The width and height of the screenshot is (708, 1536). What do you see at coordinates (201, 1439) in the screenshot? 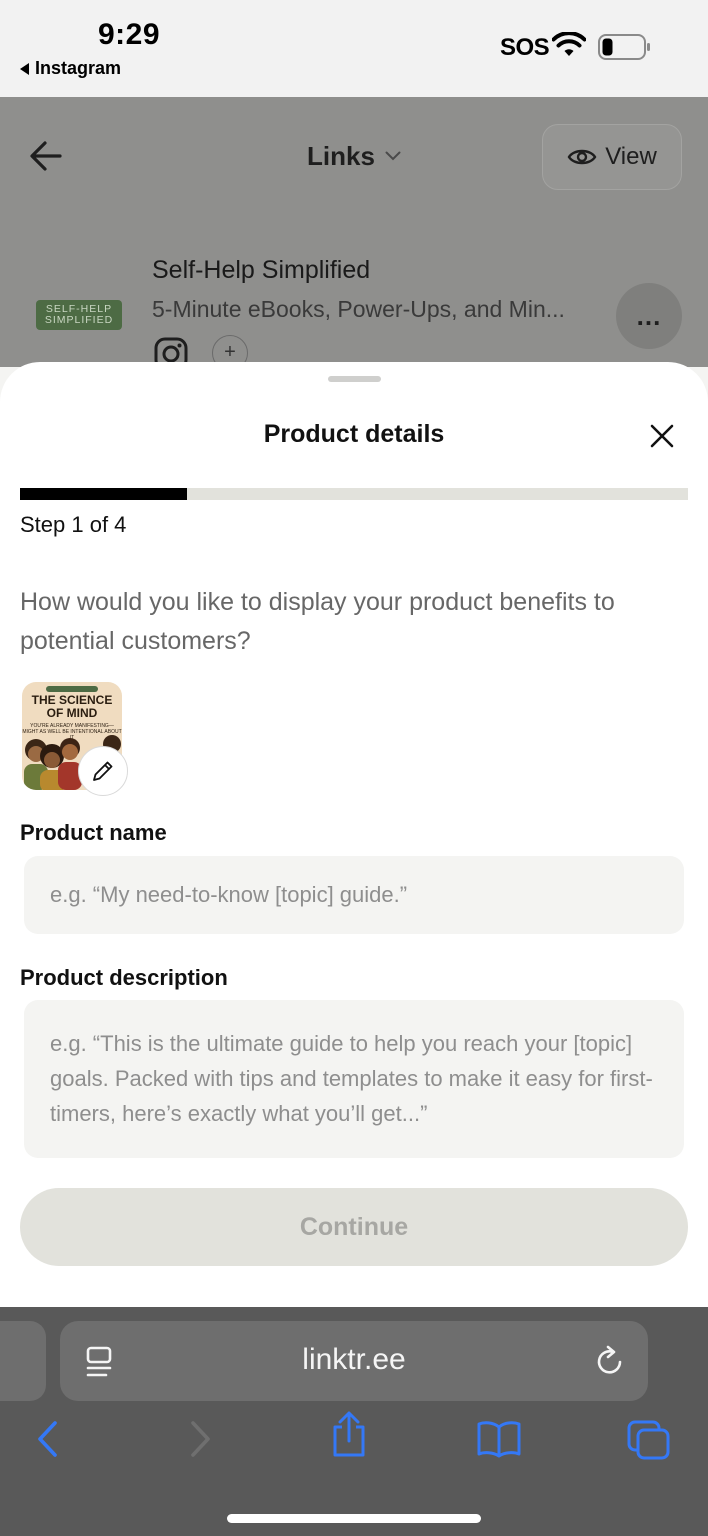
I see `safari-forward-icon` at bounding box center [201, 1439].